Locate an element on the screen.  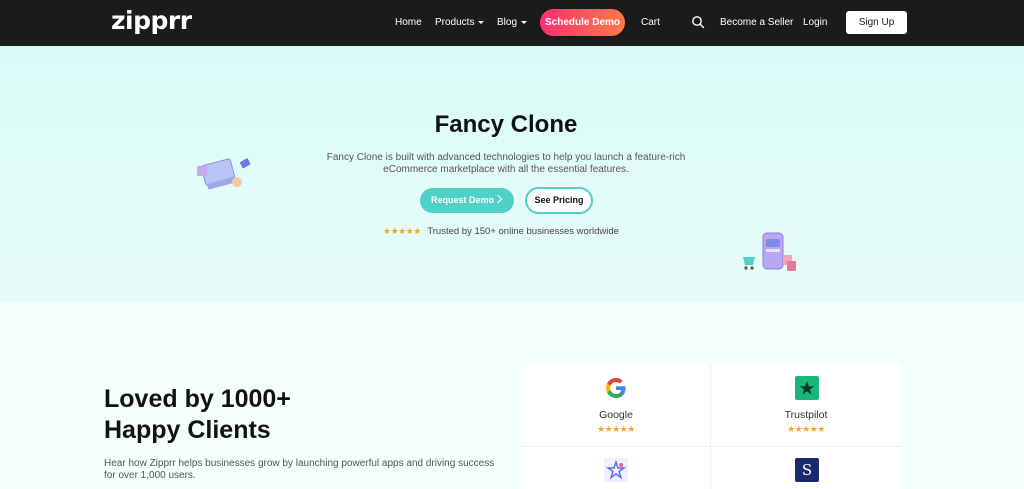
phone-shopping-illustration is located at coordinates (769, 251).